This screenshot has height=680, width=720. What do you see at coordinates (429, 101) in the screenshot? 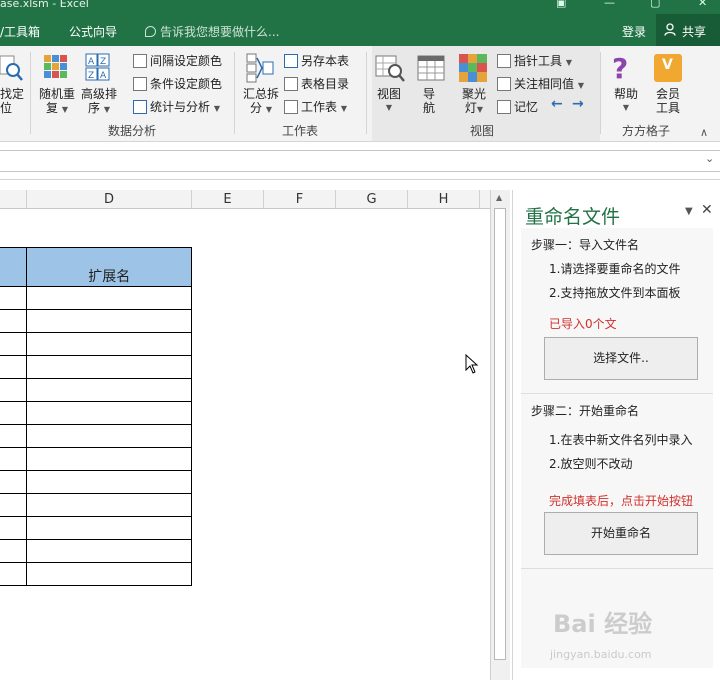
I see `navigation-button: 导 航` at bounding box center [429, 101].